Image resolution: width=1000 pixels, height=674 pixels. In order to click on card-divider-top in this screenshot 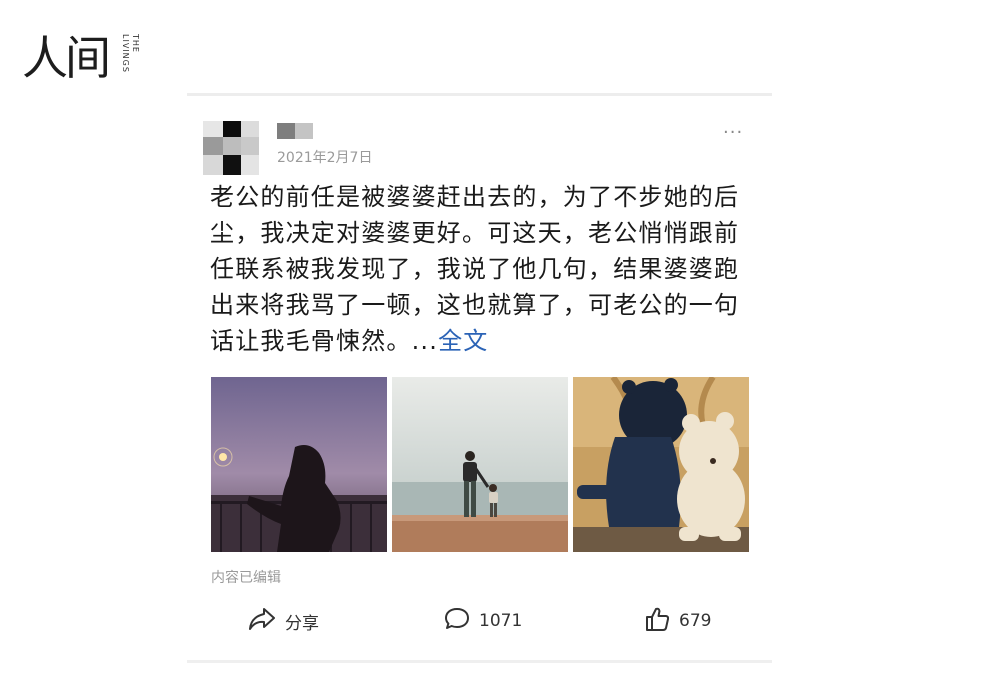, I will do `click(479, 94)`.